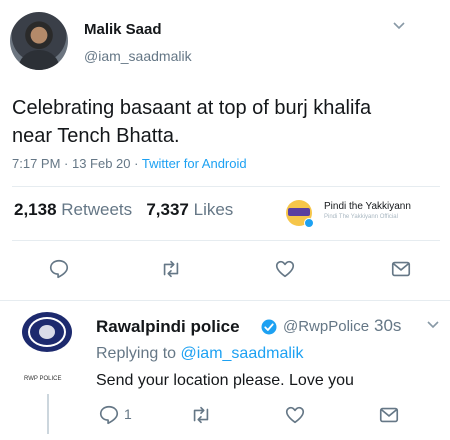 This screenshot has width=450, height=440. I want to click on verified-badge-icon, so click(269, 327).